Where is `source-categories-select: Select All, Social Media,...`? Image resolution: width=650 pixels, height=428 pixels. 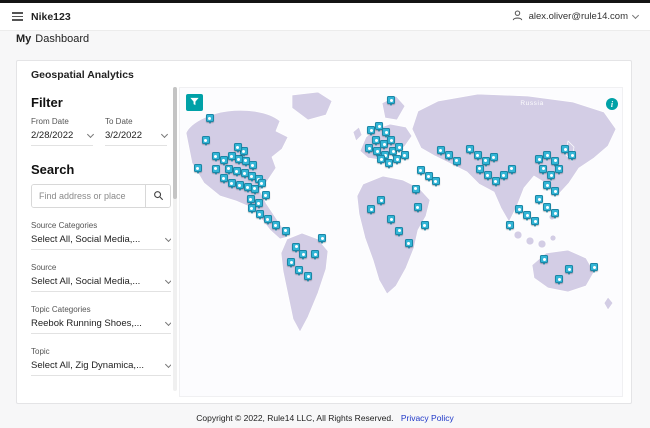 source-categories-select: Select All, Social Media,... is located at coordinates (101, 242).